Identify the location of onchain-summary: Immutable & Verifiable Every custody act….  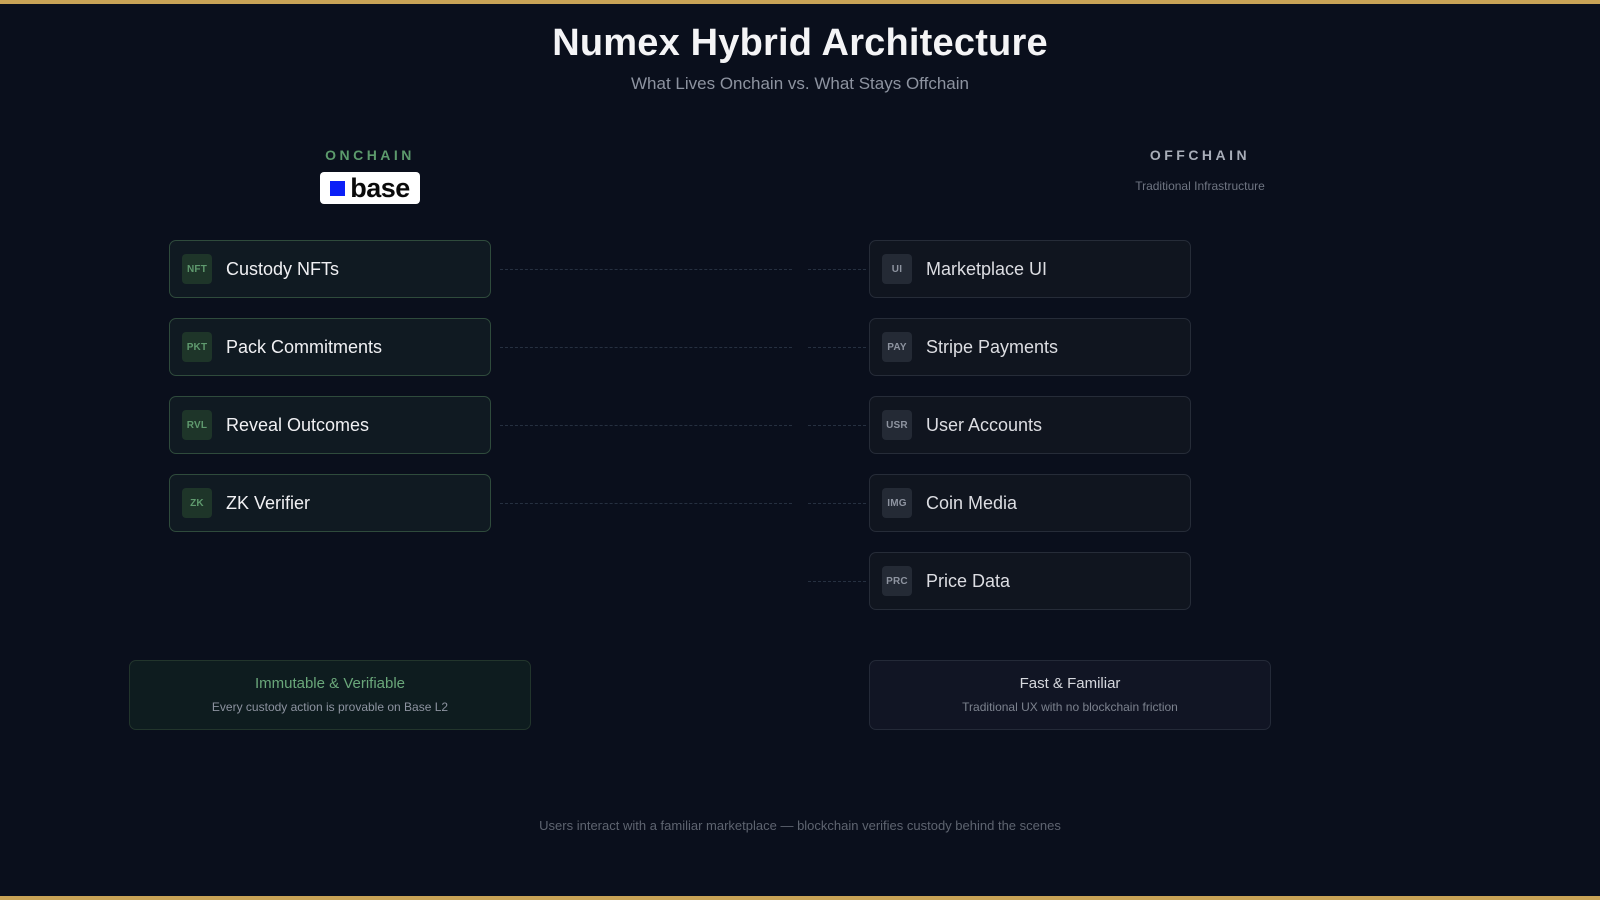
(330, 695).